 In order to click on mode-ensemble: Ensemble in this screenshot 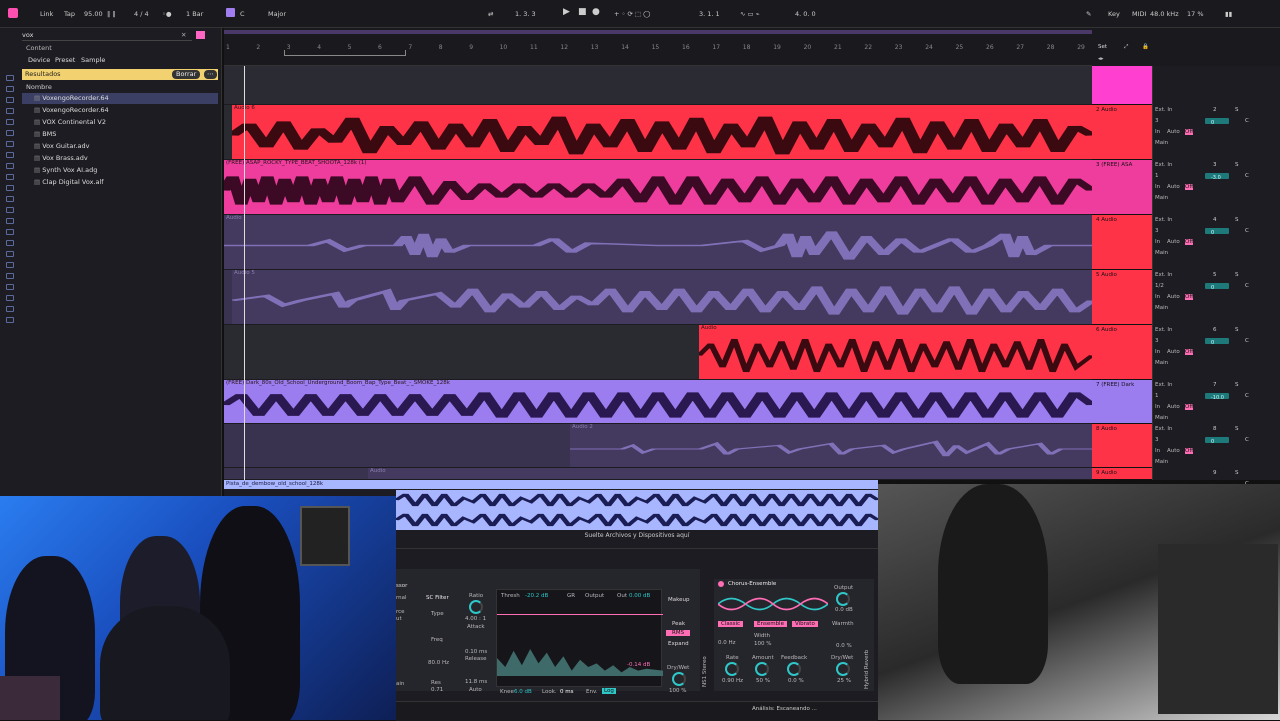, I will do `click(770, 624)`.